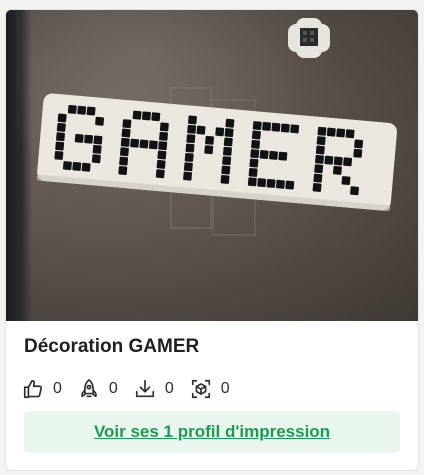  Describe the element at coordinates (225, 388) in the screenshot. I see `prints-count: 0` at that location.